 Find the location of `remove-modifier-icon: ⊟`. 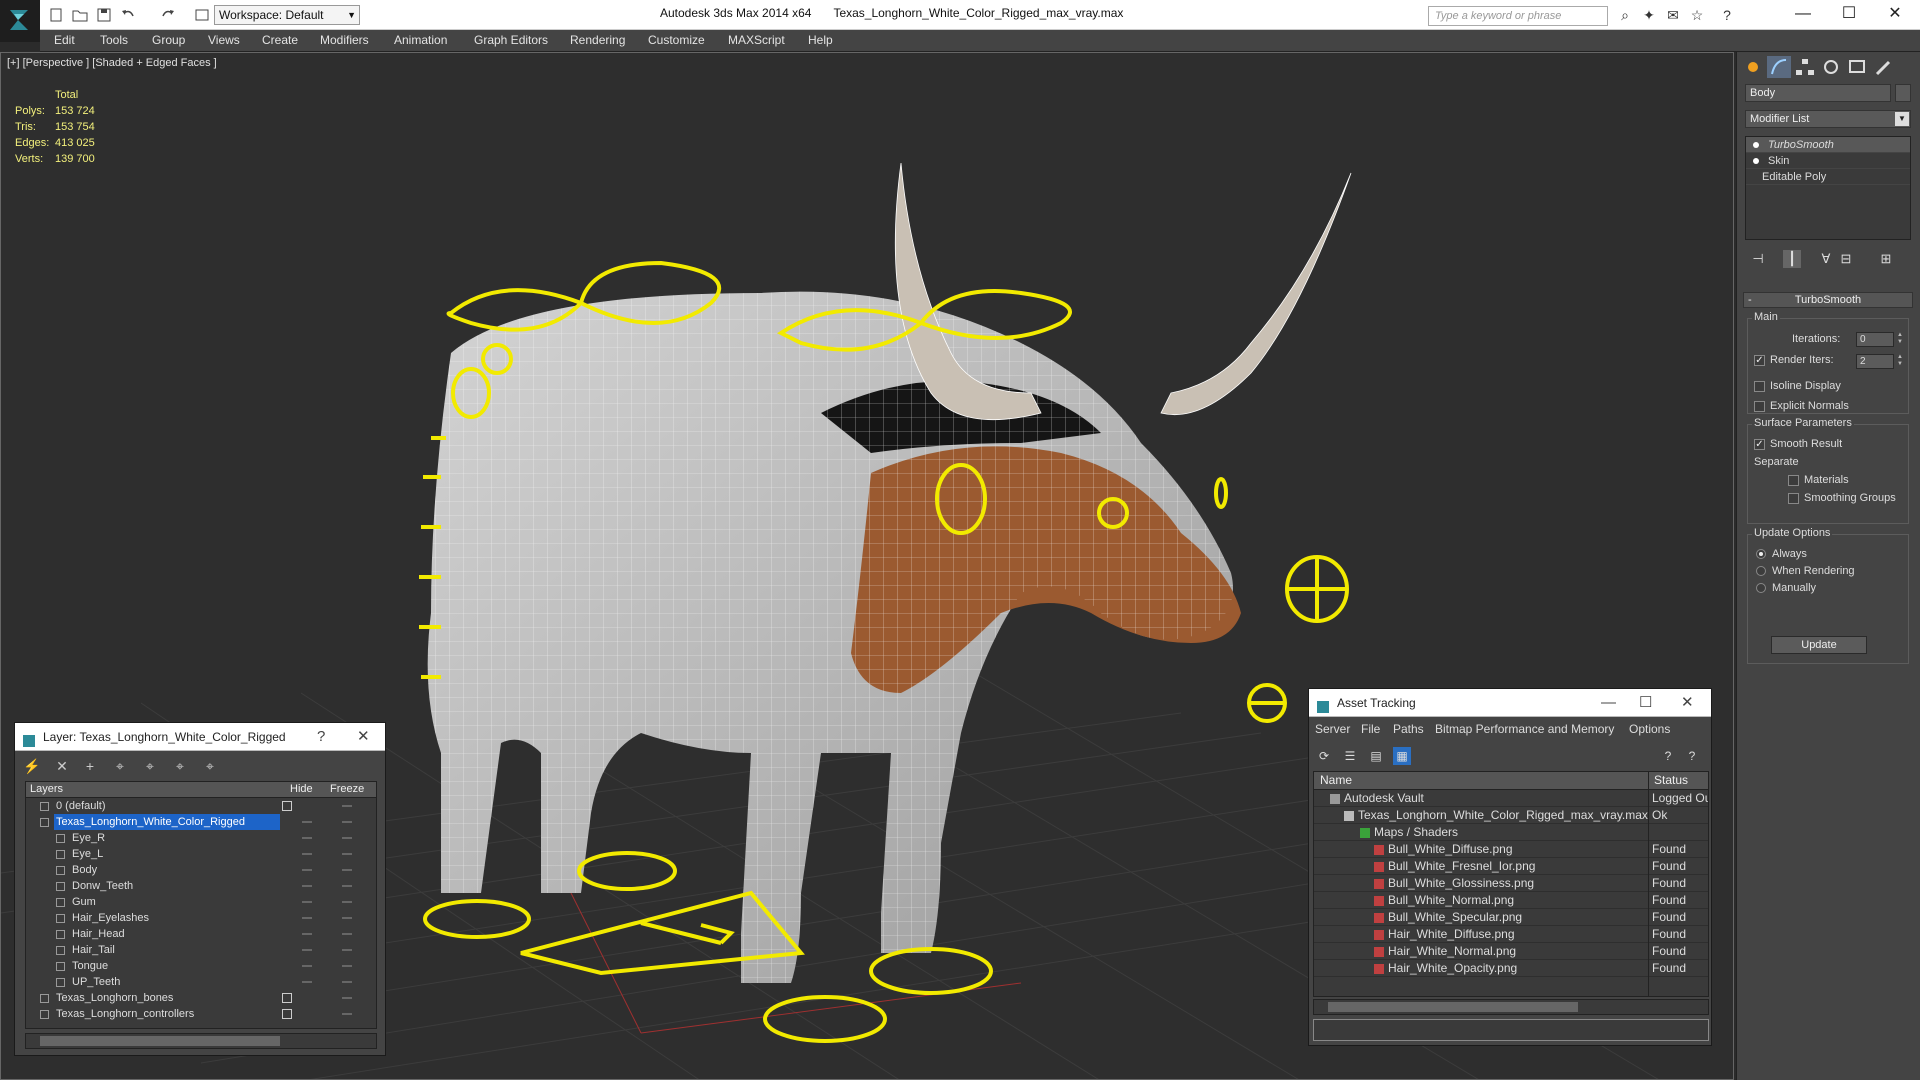

remove-modifier-icon: ⊟ is located at coordinates (1846, 259).